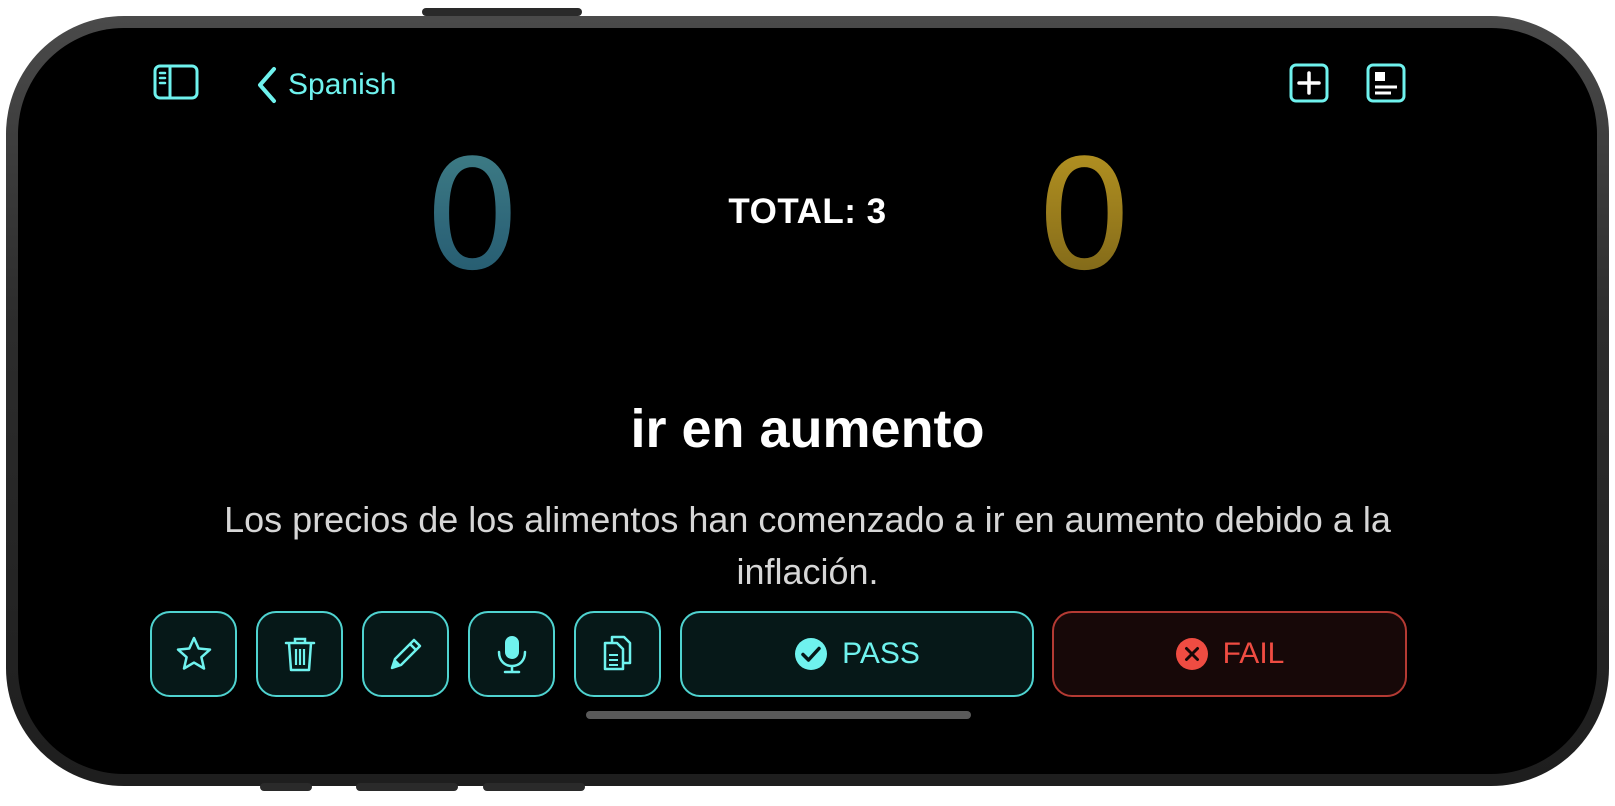 The height and width of the screenshot is (806, 1615). I want to click on pass-button: PASS, so click(857, 654).